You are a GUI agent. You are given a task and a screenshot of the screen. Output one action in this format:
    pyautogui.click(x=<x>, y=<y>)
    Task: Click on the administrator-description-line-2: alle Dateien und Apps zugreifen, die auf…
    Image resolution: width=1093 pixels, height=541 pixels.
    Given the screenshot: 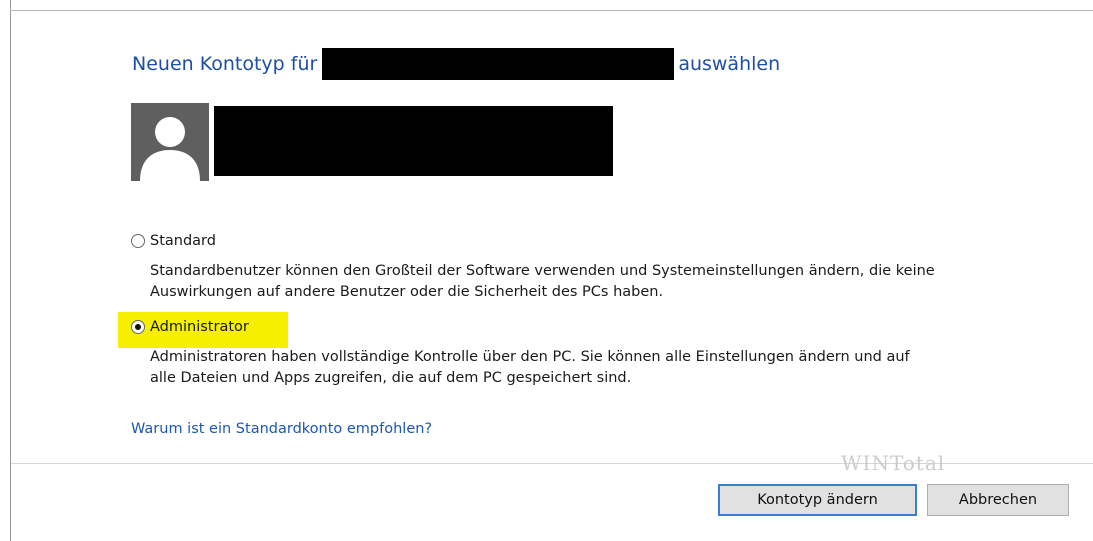 What is the action you would take?
    pyautogui.click(x=391, y=378)
    